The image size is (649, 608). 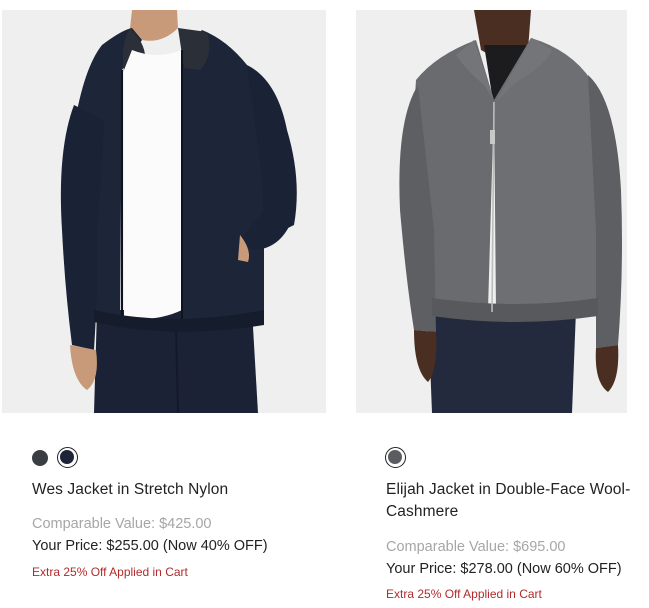 I want to click on your-price: Your Price: $278.00 (Now 60% OFF), so click(x=504, y=569).